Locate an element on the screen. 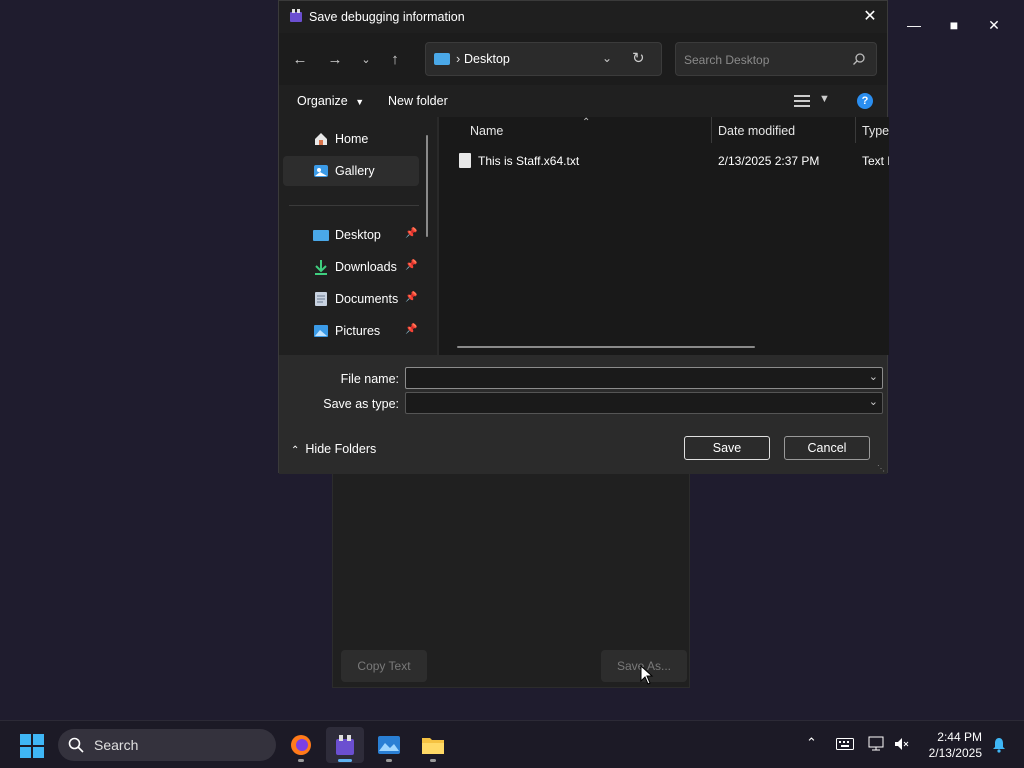 The height and width of the screenshot is (768, 1024). text-file-icon is located at coordinates (465, 160).